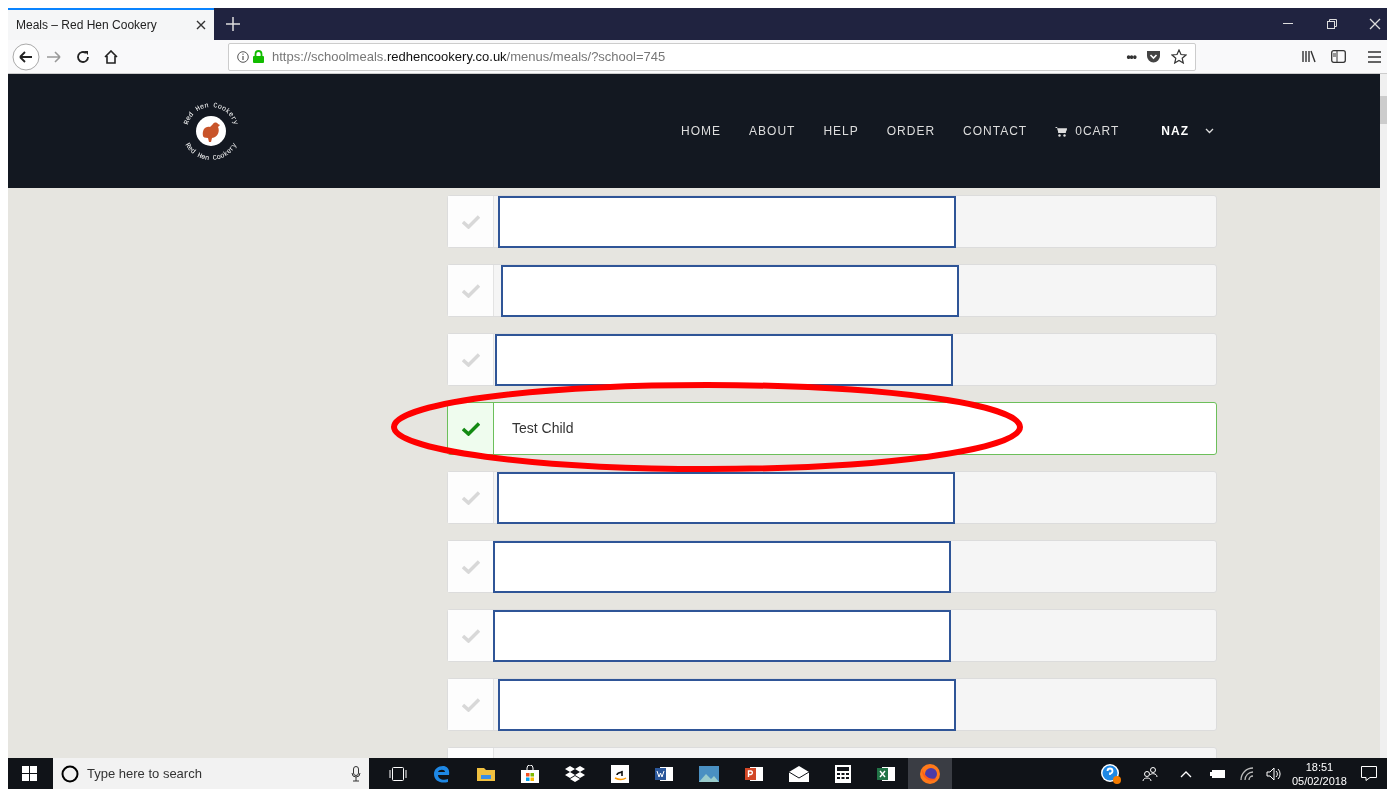  I want to click on dropbox-icon, so click(575, 773).